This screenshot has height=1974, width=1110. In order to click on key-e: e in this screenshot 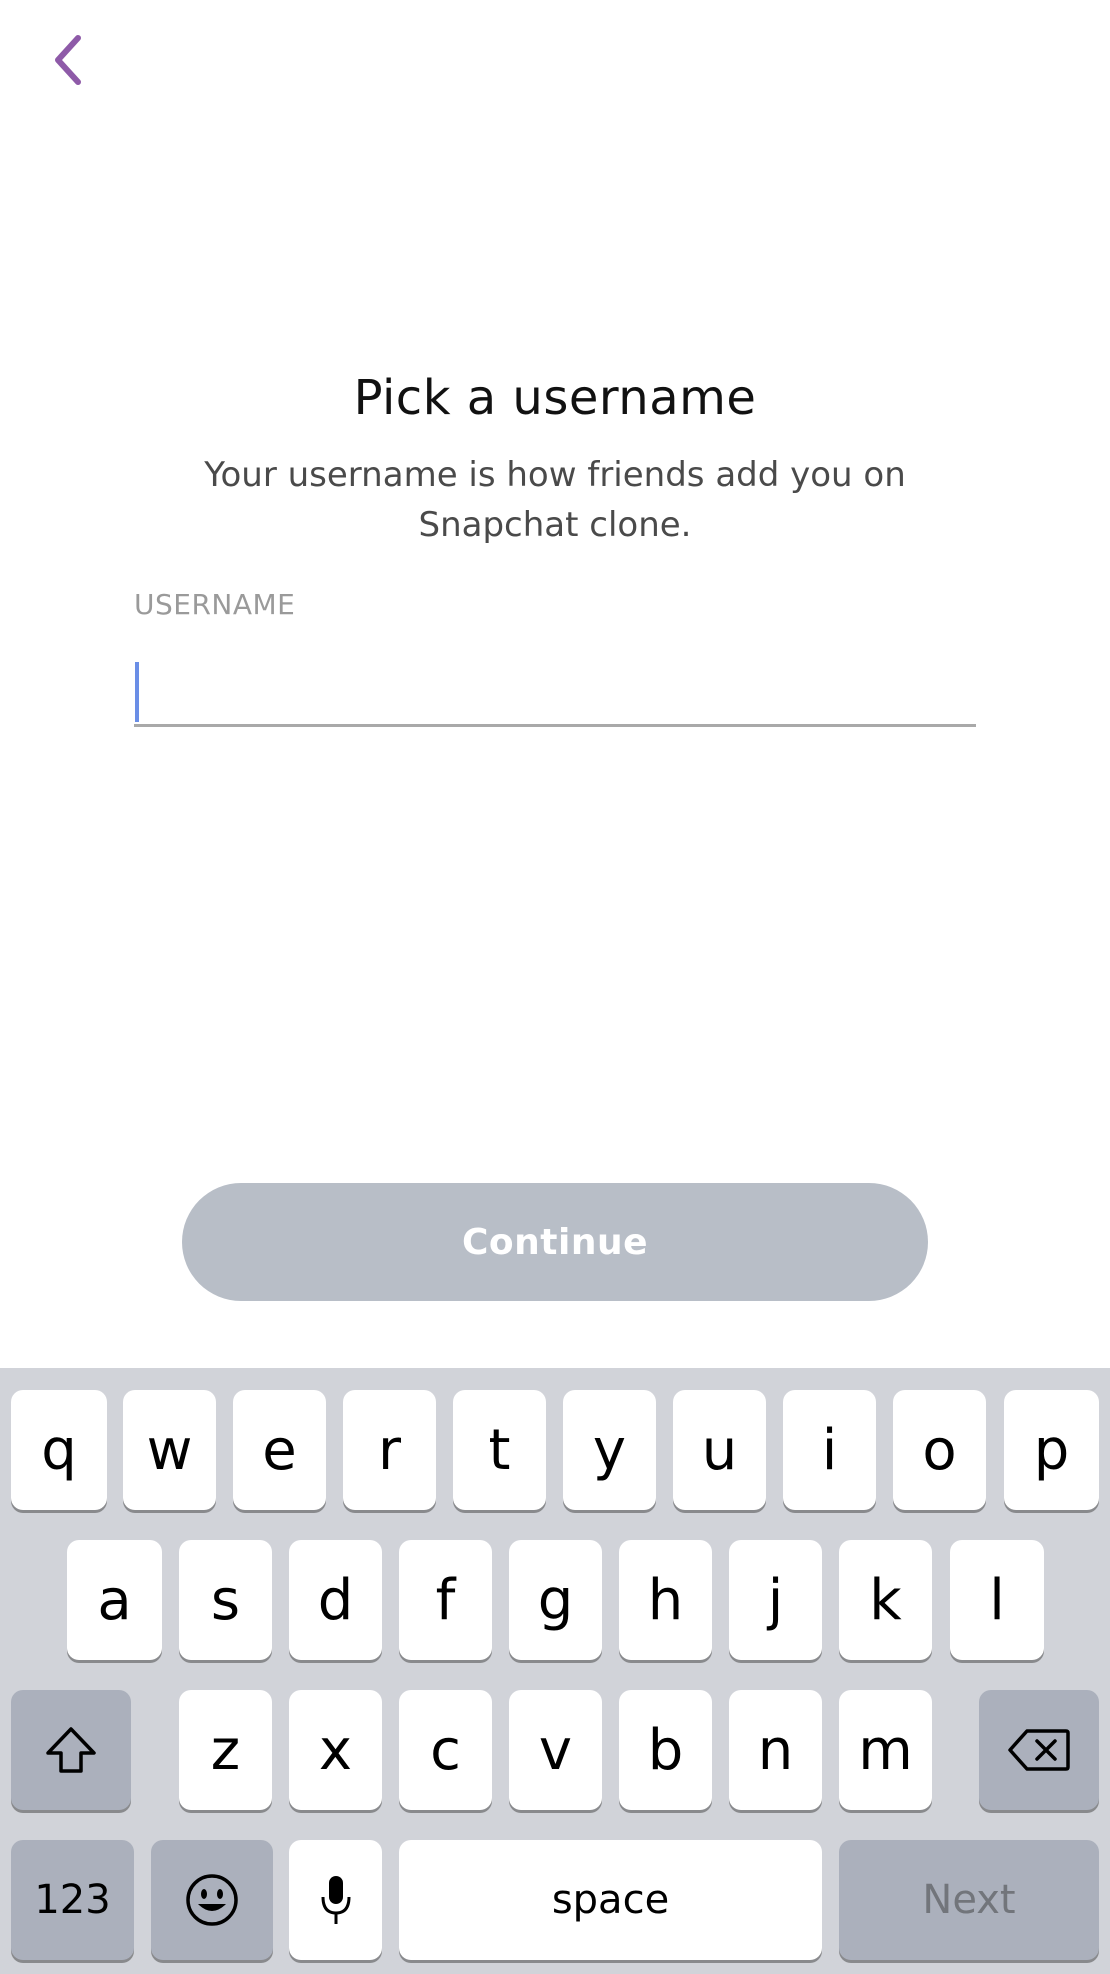, I will do `click(279, 1450)`.